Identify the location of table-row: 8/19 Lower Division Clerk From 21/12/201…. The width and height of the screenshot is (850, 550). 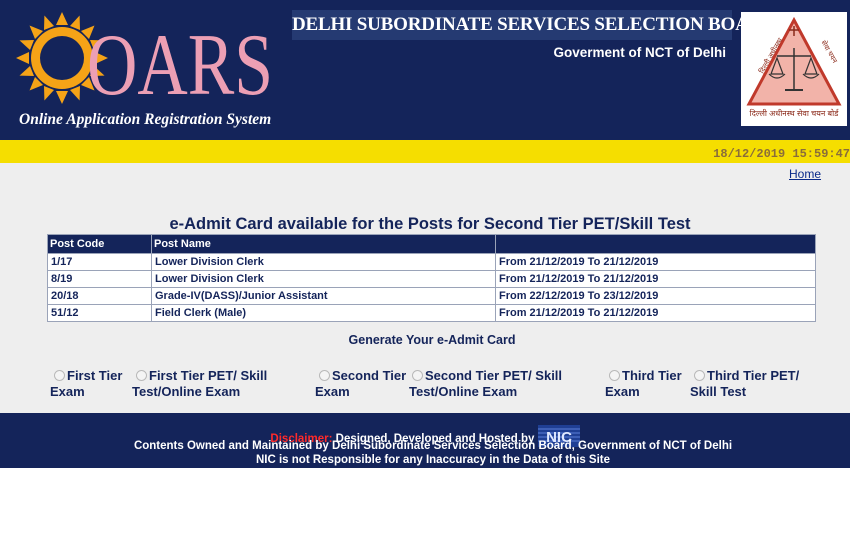
(431, 279).